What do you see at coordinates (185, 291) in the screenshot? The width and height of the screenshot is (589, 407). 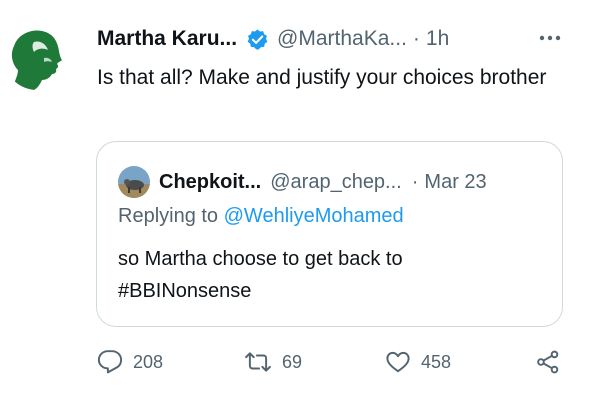 I see `quoted-text-line-2: #BBINonsense` at bounding box center [185, 291].